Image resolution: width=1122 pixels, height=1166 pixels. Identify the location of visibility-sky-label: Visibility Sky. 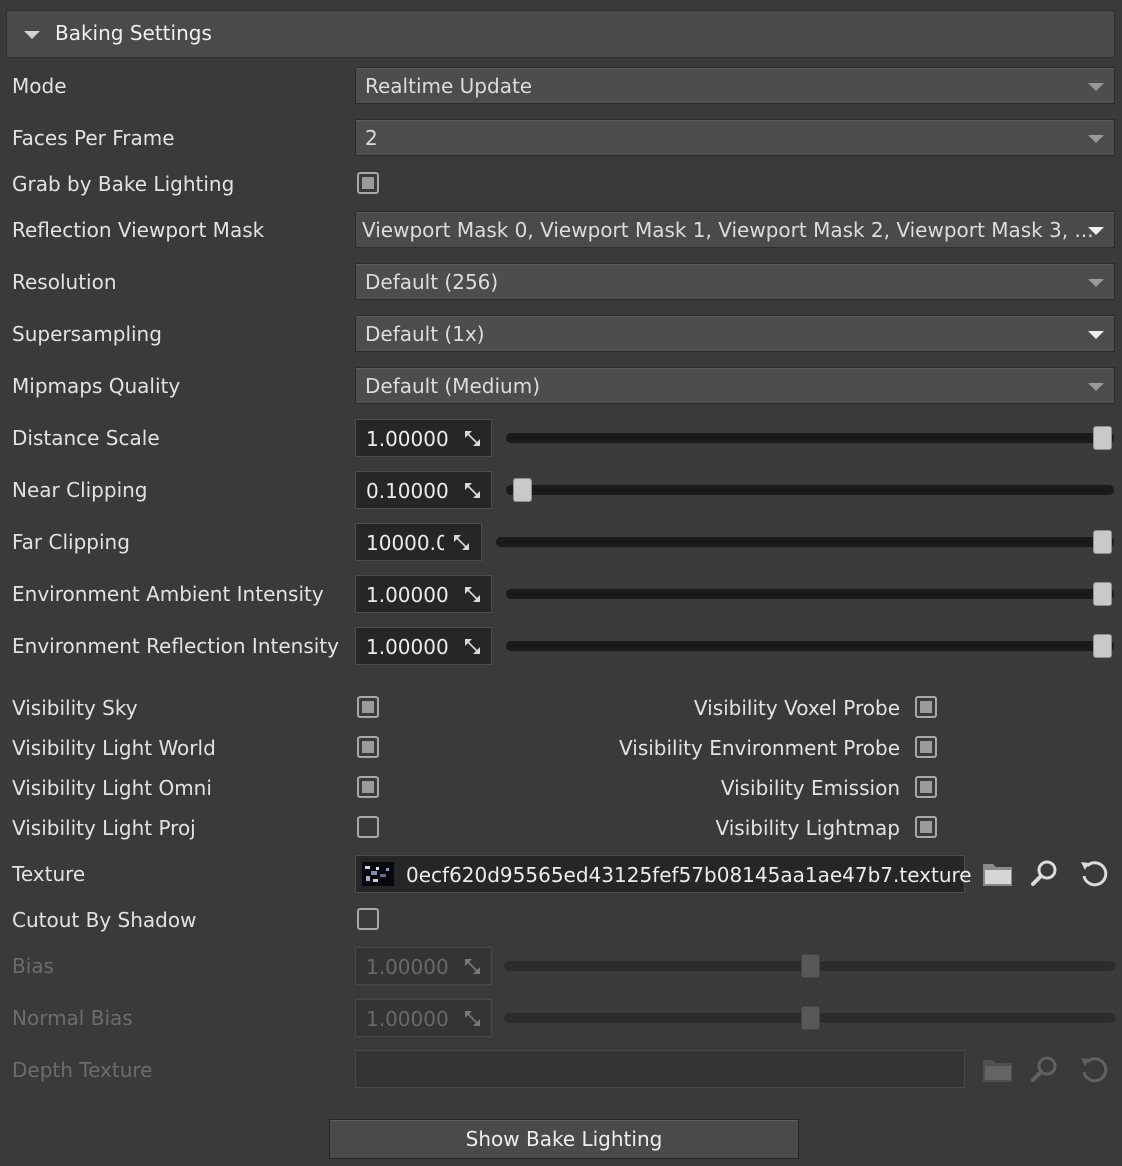
(75, 708).